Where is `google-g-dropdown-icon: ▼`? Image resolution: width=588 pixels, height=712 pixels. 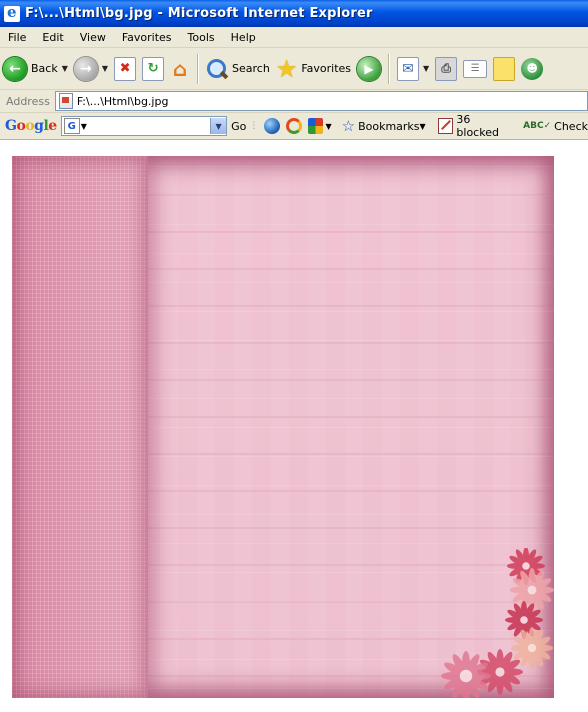
google-g-dropdown-icon: ▼ is located at coordinates (84, 126).